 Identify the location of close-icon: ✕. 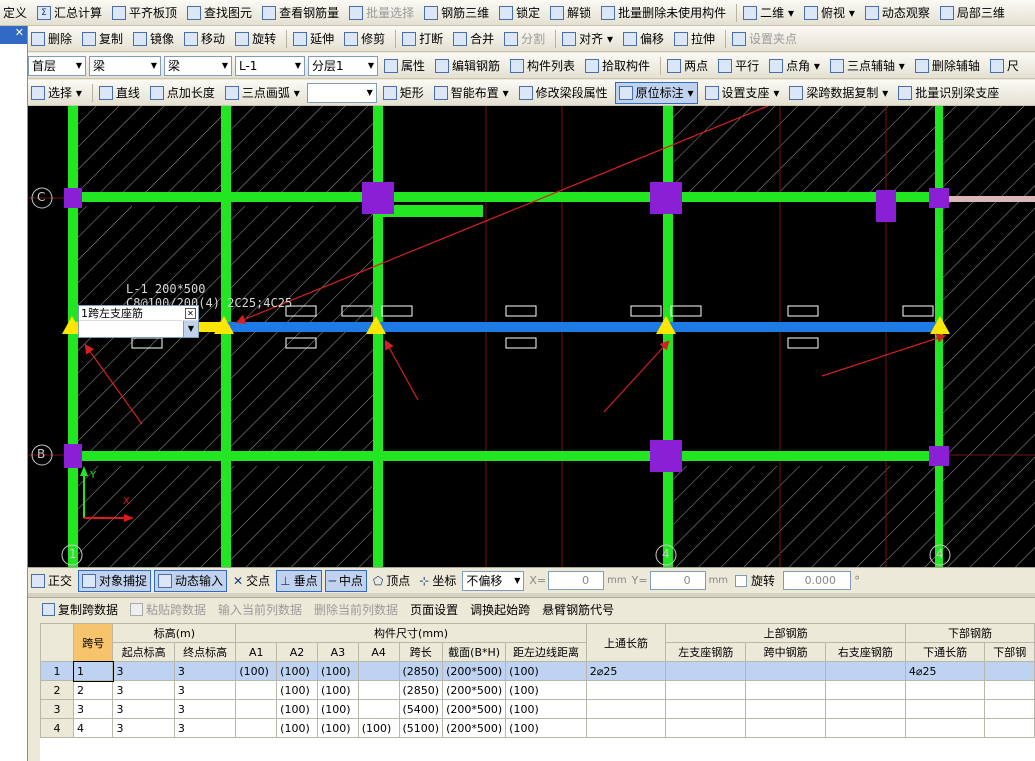
(19, 32).